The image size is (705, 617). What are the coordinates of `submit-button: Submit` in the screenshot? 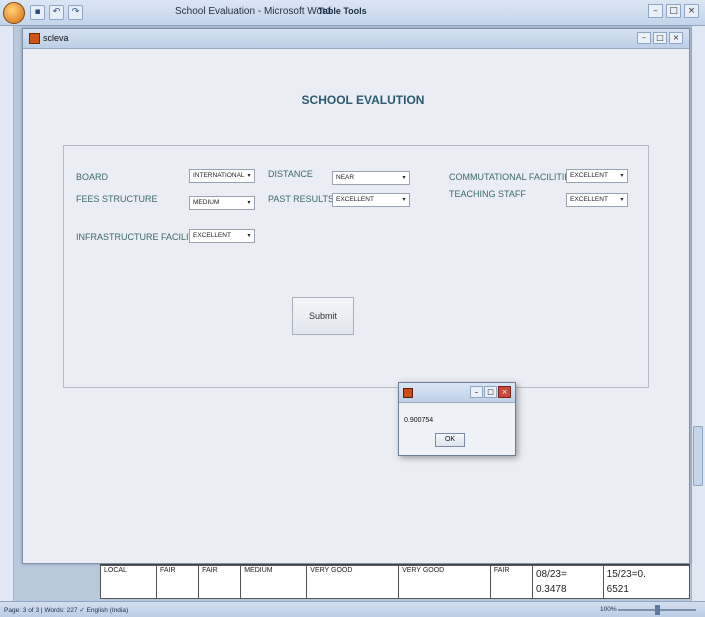 It's located at (323, 316).